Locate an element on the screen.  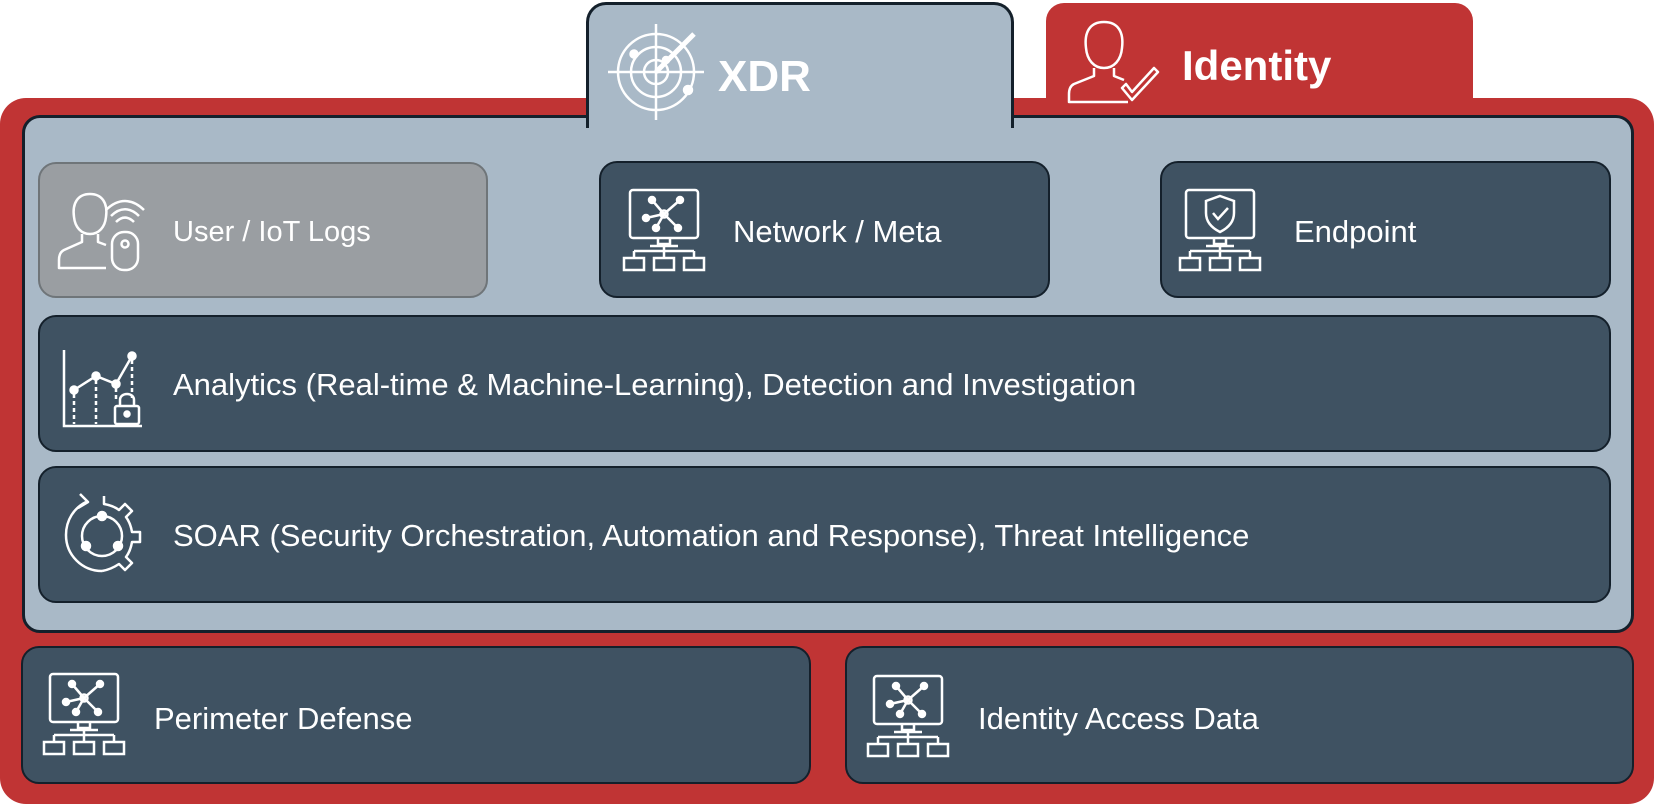
perimeter-defense-label: Perimeter Defense is located at coordinates (283, 718).